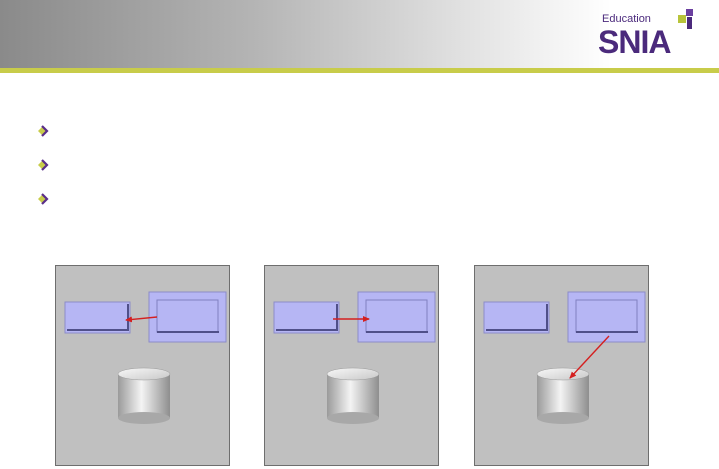 This screenshot has width=719, height=469. Describe the element at coordinates (685, 19) in the screenshot. I see `logo-squares-icon` at that location.